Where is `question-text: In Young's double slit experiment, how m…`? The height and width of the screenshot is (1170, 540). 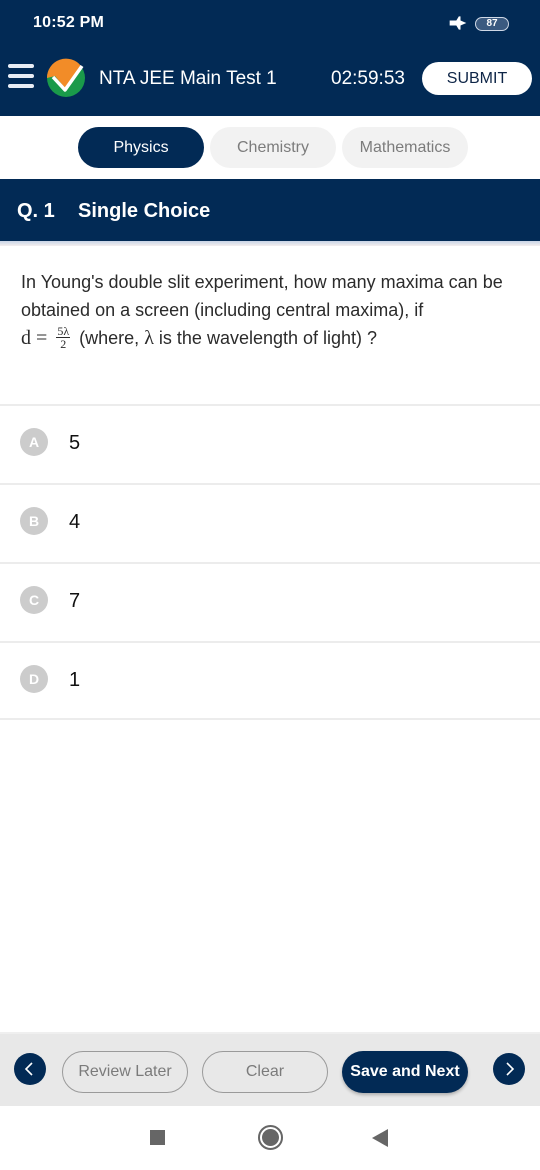
question-text: In Young's double slit experiment, how m… is located at coordinates (271, 310).